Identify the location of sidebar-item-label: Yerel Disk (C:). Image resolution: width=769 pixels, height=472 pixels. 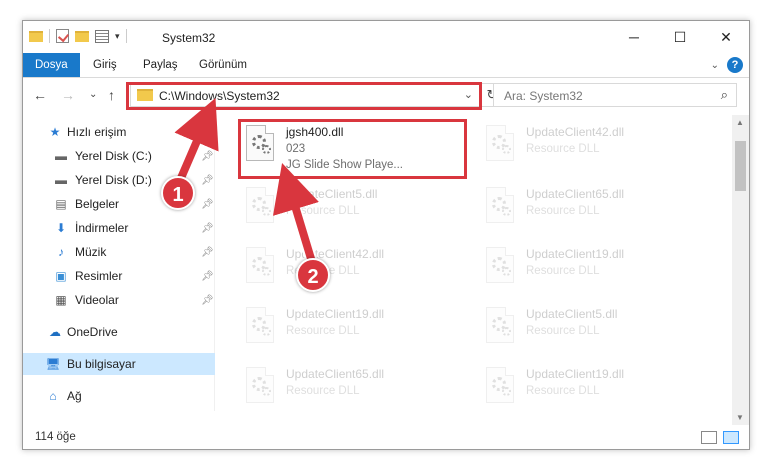
(113, 156).